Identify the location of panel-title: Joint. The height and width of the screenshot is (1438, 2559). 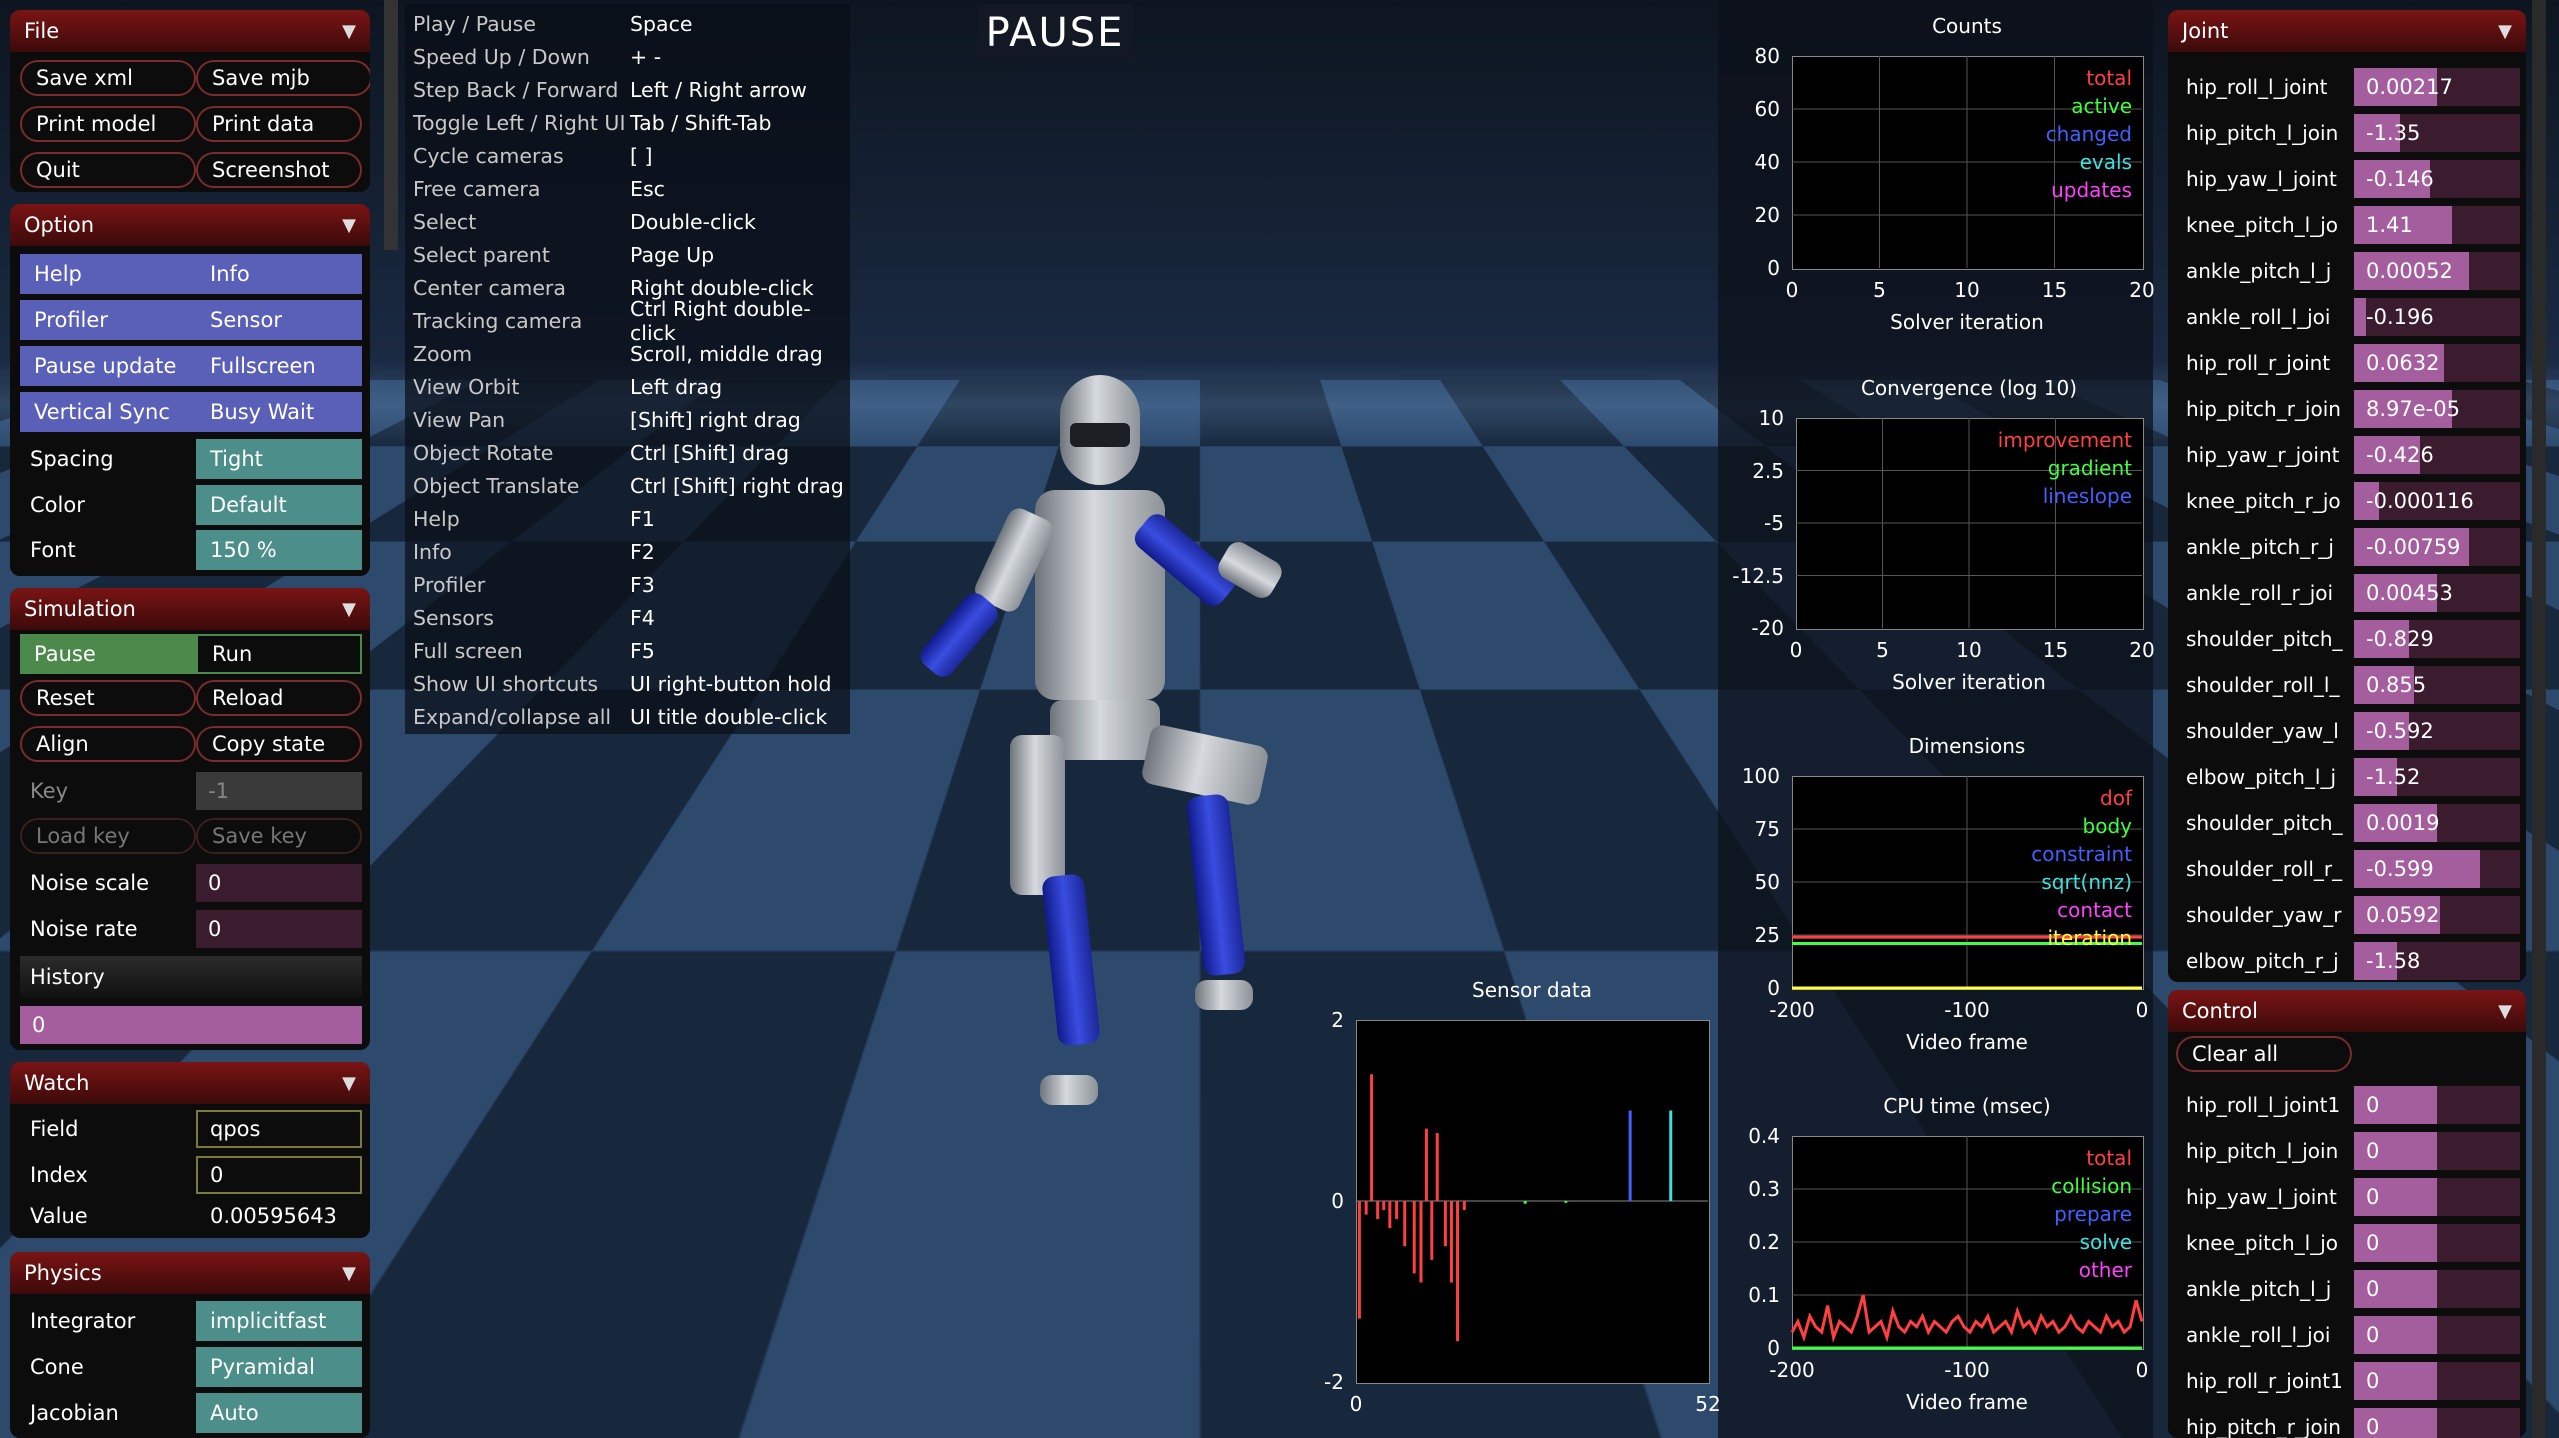
(2205, 31).